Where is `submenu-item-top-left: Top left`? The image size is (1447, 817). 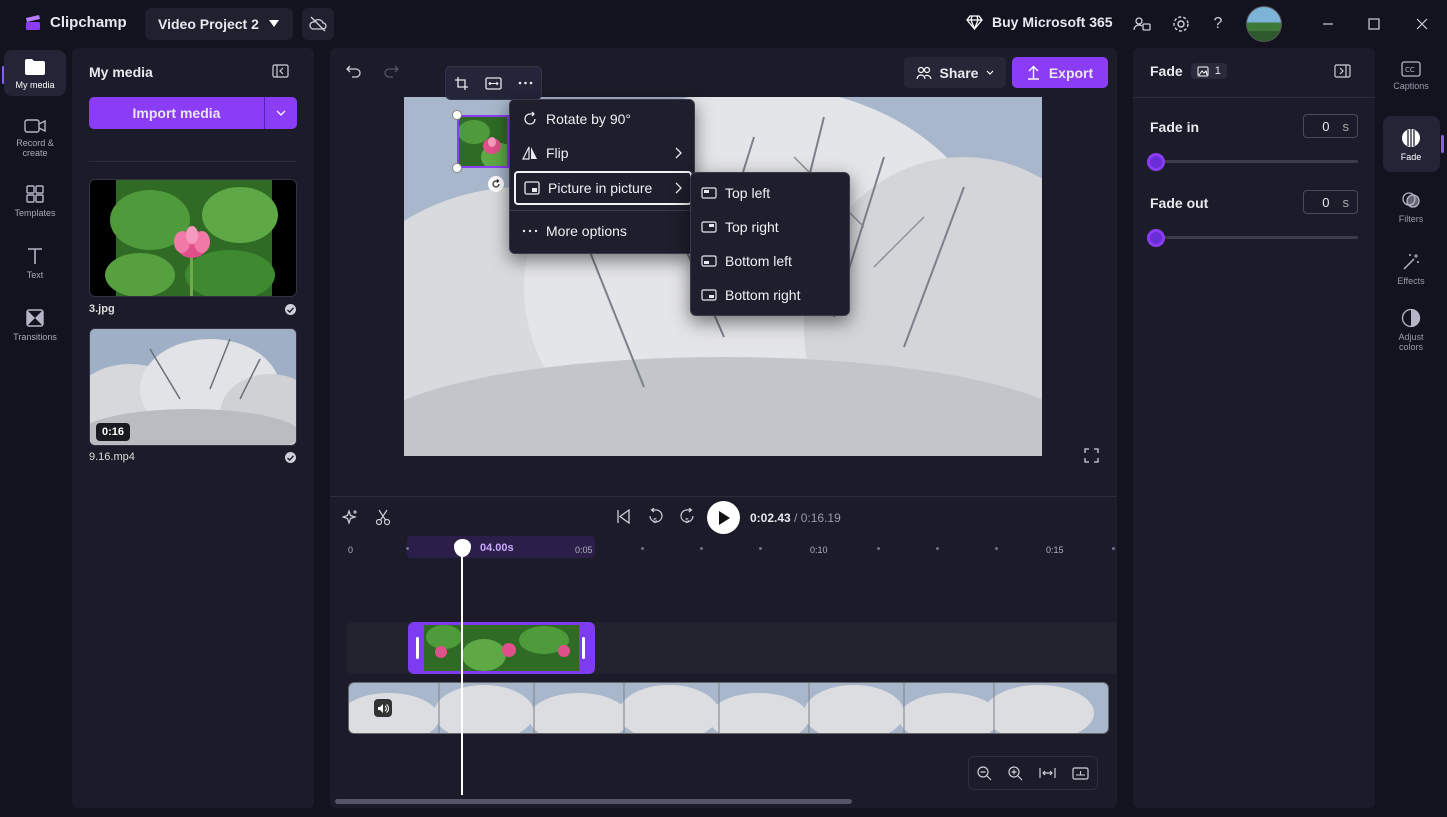
submenu-item-top-left: Top left is located at coordinates (735, 193).